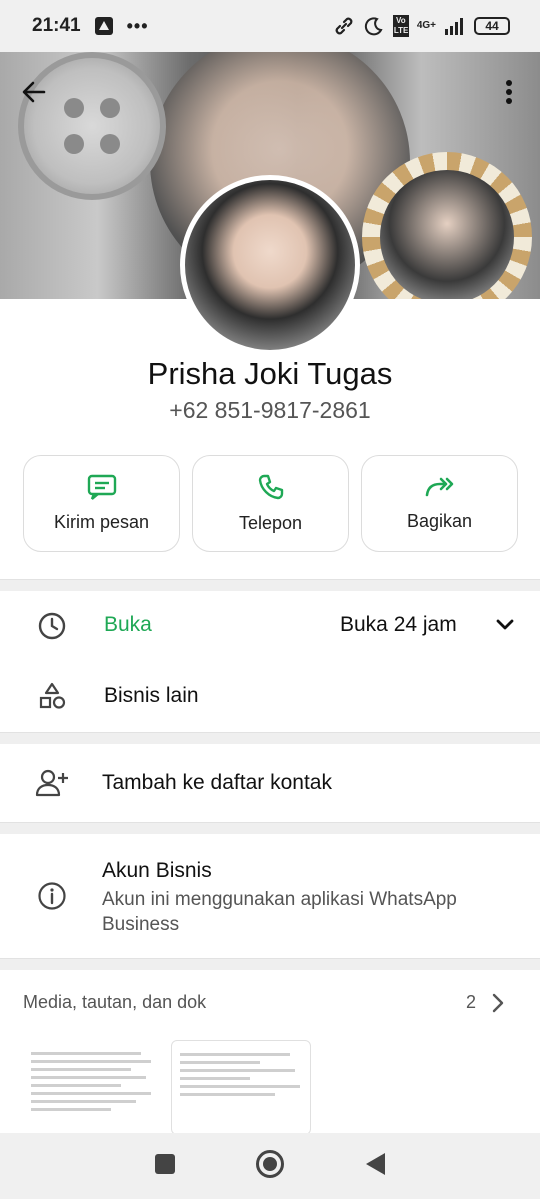 The image size is (540, 1199). I want to click on network-type: 4G+, so click(426, 25).